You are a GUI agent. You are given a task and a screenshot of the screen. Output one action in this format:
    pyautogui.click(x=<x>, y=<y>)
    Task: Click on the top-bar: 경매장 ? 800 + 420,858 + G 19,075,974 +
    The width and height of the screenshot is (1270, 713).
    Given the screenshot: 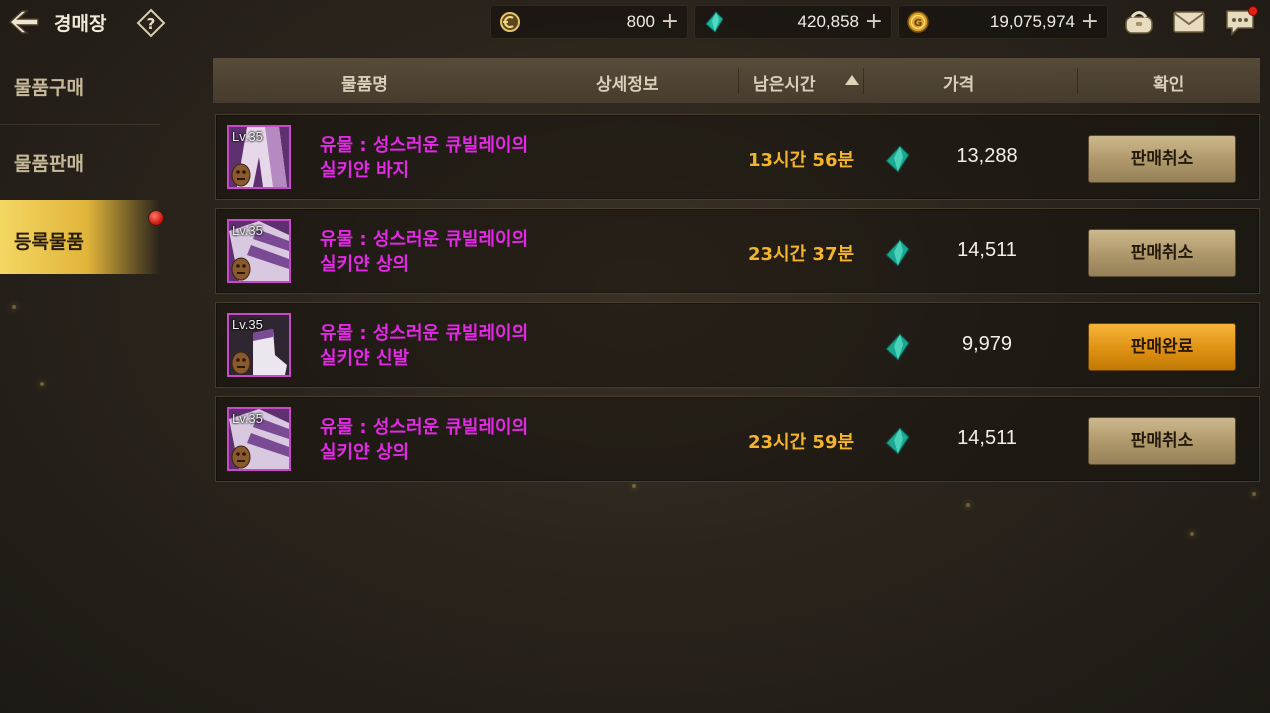 What is the action you would take?
    pyautogui.click(x=635, y=23)
    